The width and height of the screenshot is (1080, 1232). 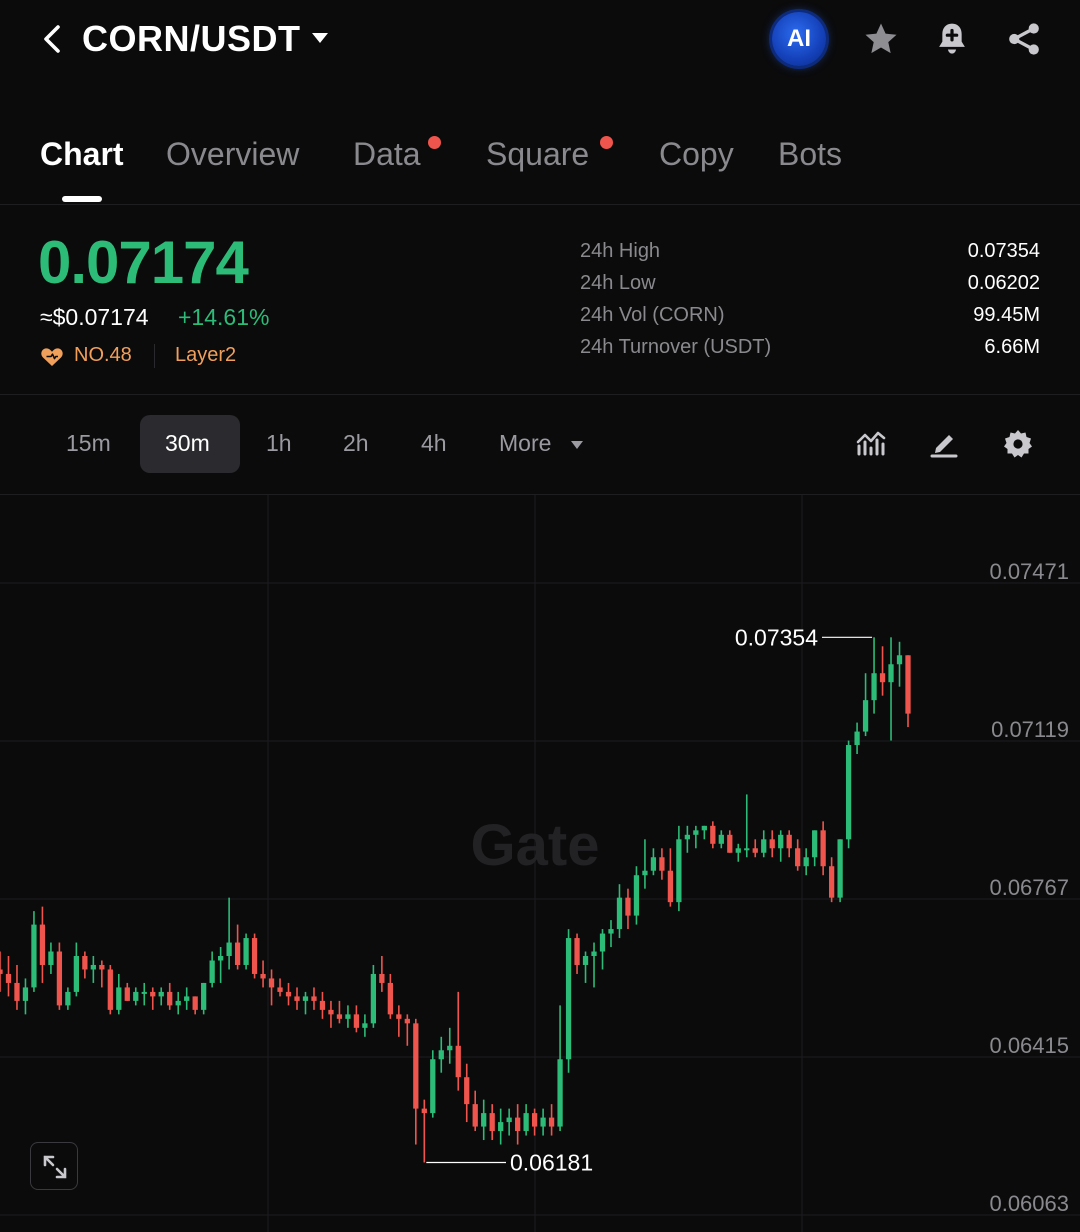 What do you see at coordinates (1018, 444) in the screenshot?
I see `chart-settings-gear-icon` at bounding box center [1018, 444].